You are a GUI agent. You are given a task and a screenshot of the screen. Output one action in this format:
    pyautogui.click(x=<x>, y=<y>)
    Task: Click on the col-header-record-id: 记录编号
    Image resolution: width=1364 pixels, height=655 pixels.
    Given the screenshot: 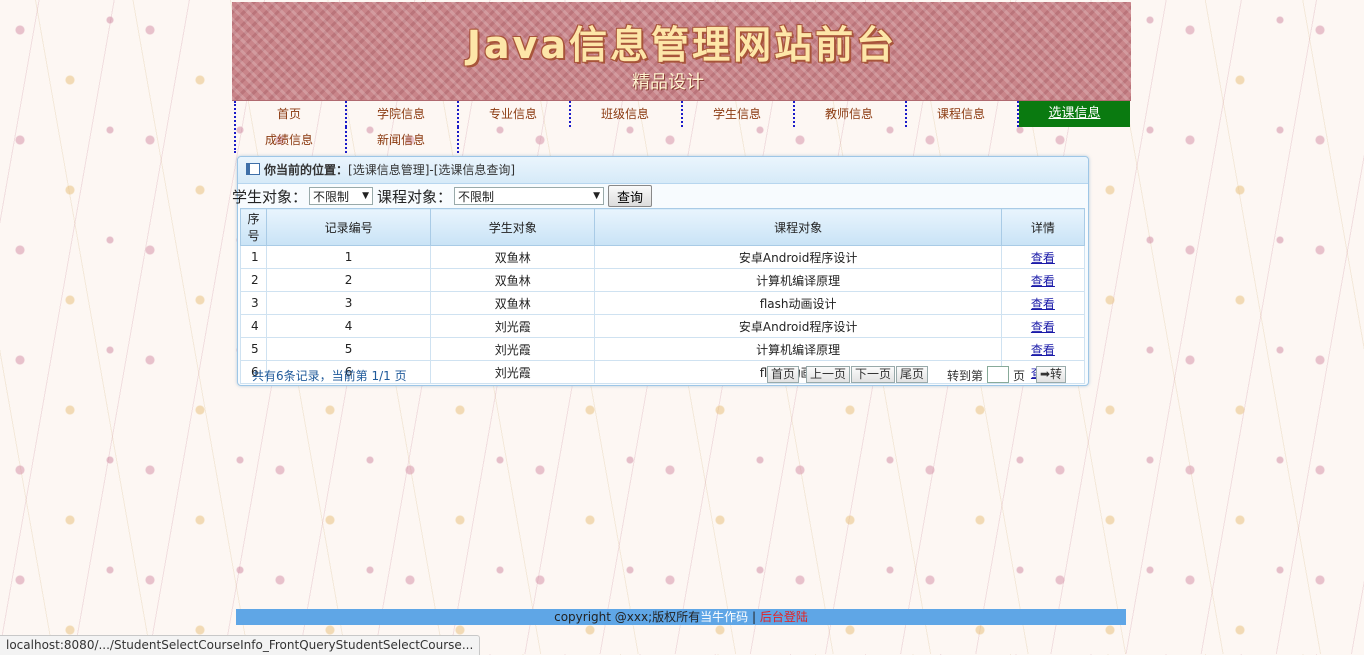 What is the action you would take?
    pyautogui.click(x=349, y=227)
    